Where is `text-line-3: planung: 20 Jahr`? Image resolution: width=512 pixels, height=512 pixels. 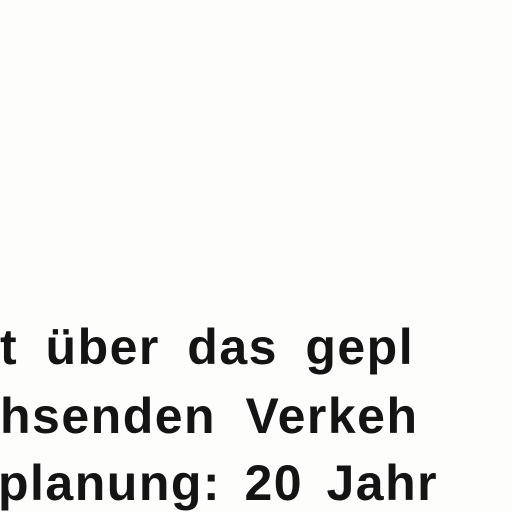
text-line-3: planung: 20 Jahr is located at coordinates (219, 483).